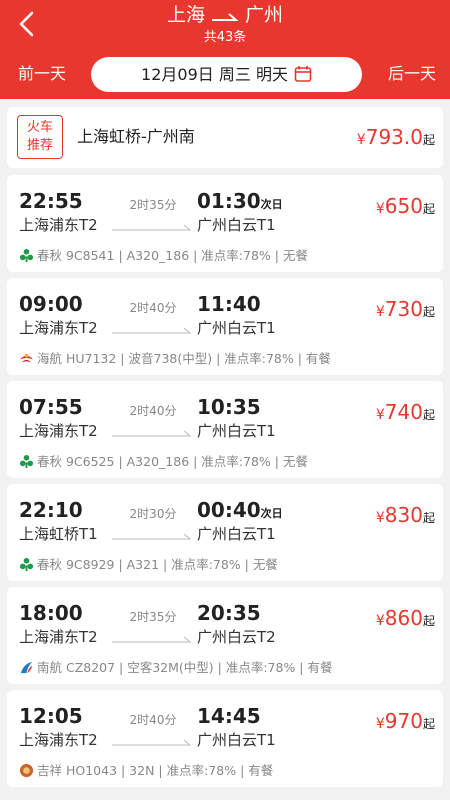 This screenshot has height=800, width=450. I want to click on flight-info-text: 吉祥 HO1043 | 32N | 准点率:78% | 有餐, so click(155, 770).